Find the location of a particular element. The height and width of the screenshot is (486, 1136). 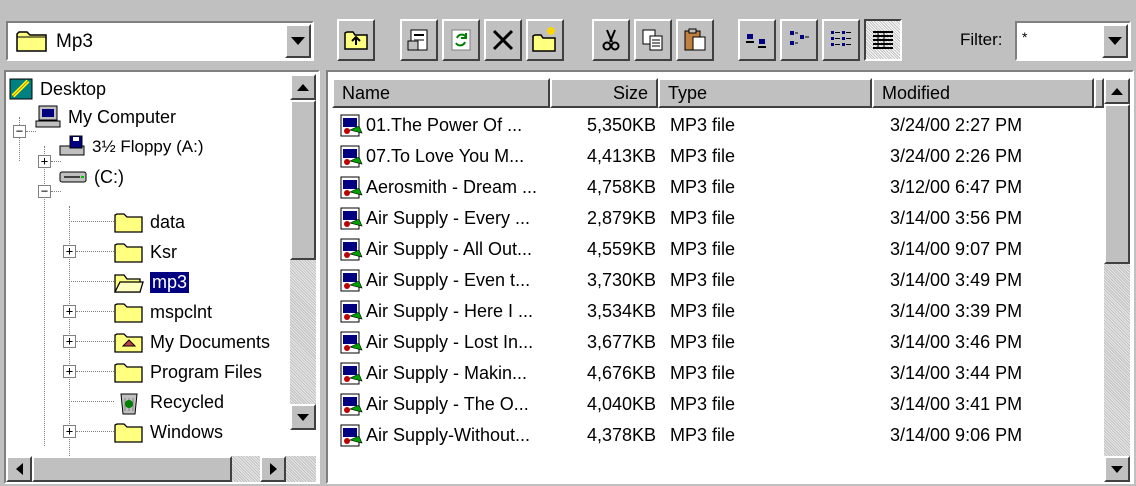

cut-button is located at coordinates (611, 40).